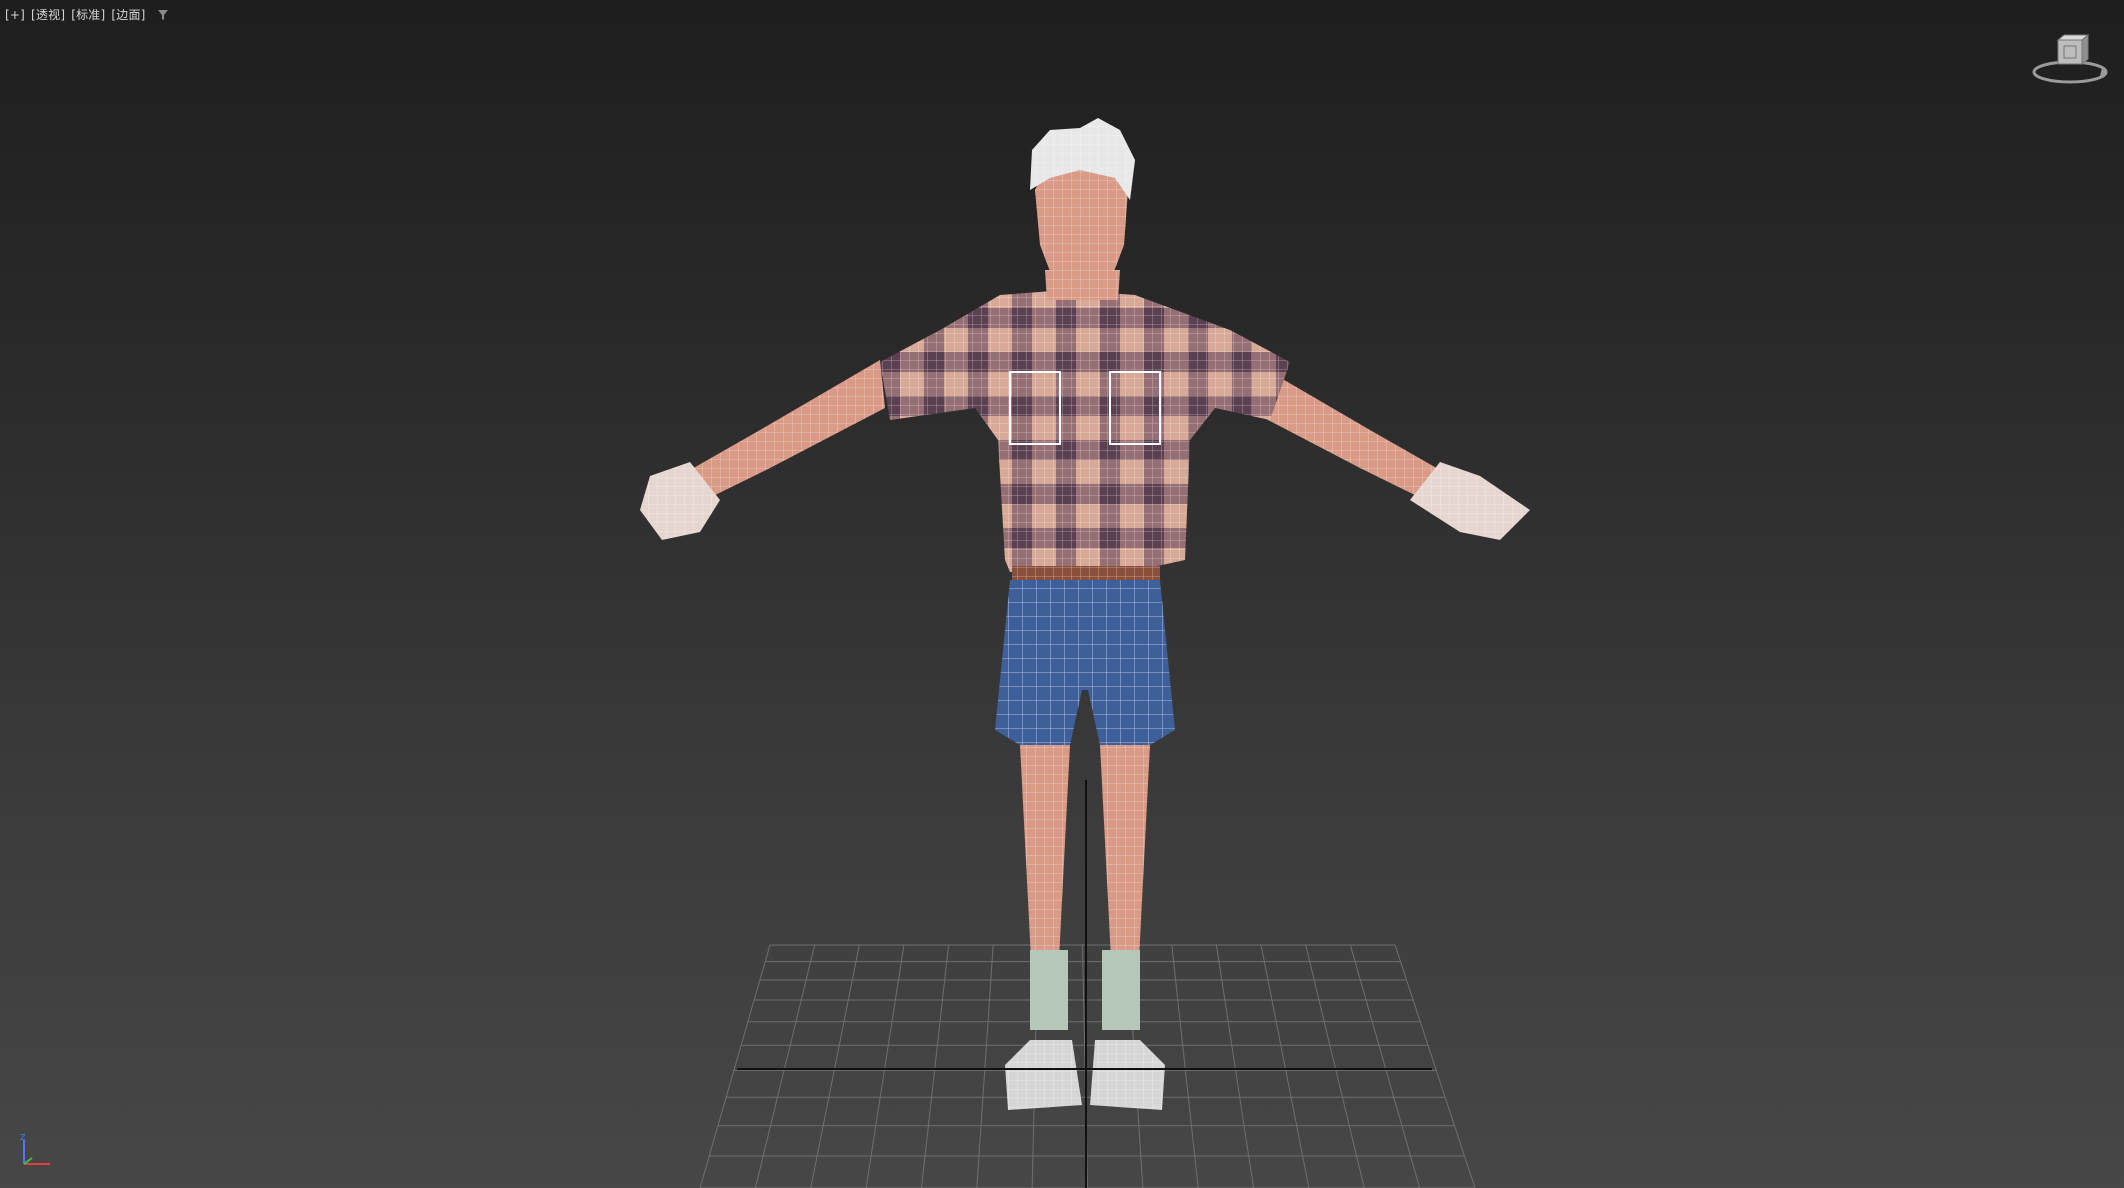  I want to click on axis-tripod-icon: Z, so click(35, 1149).